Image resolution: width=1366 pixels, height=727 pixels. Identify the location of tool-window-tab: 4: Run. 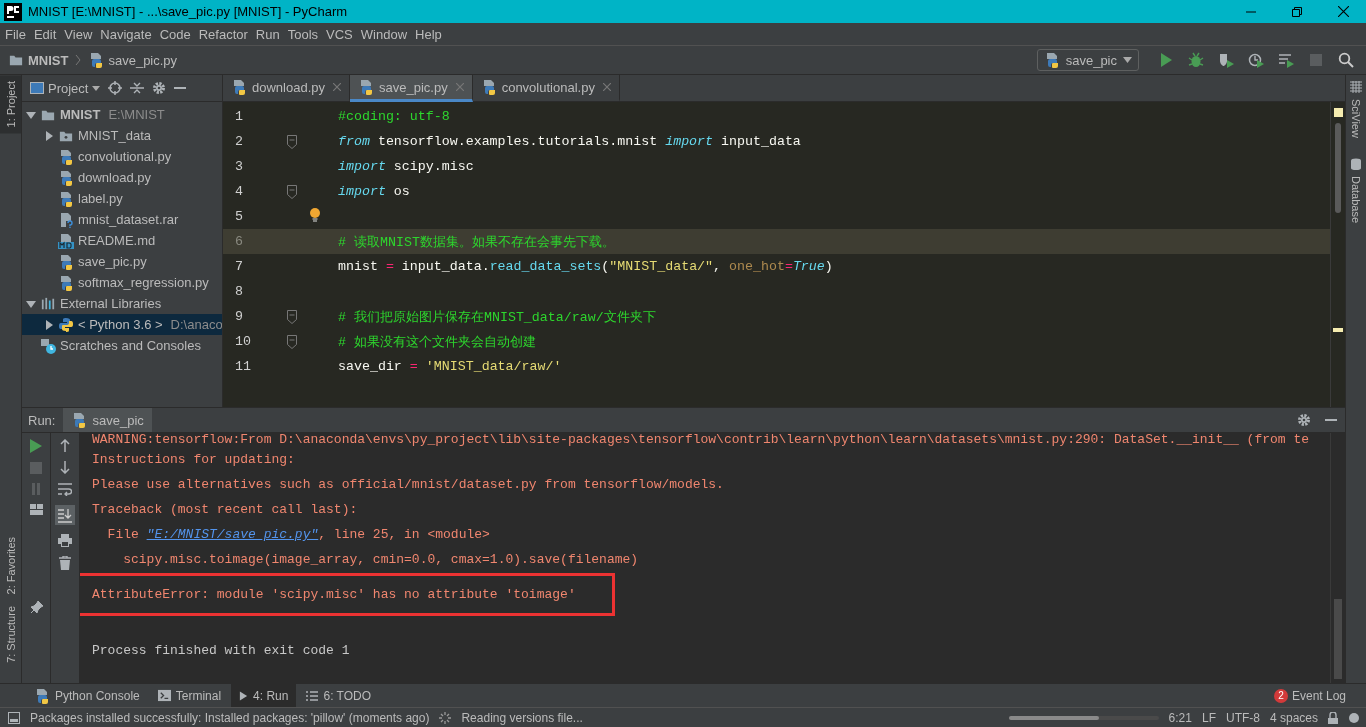
(264, 695).